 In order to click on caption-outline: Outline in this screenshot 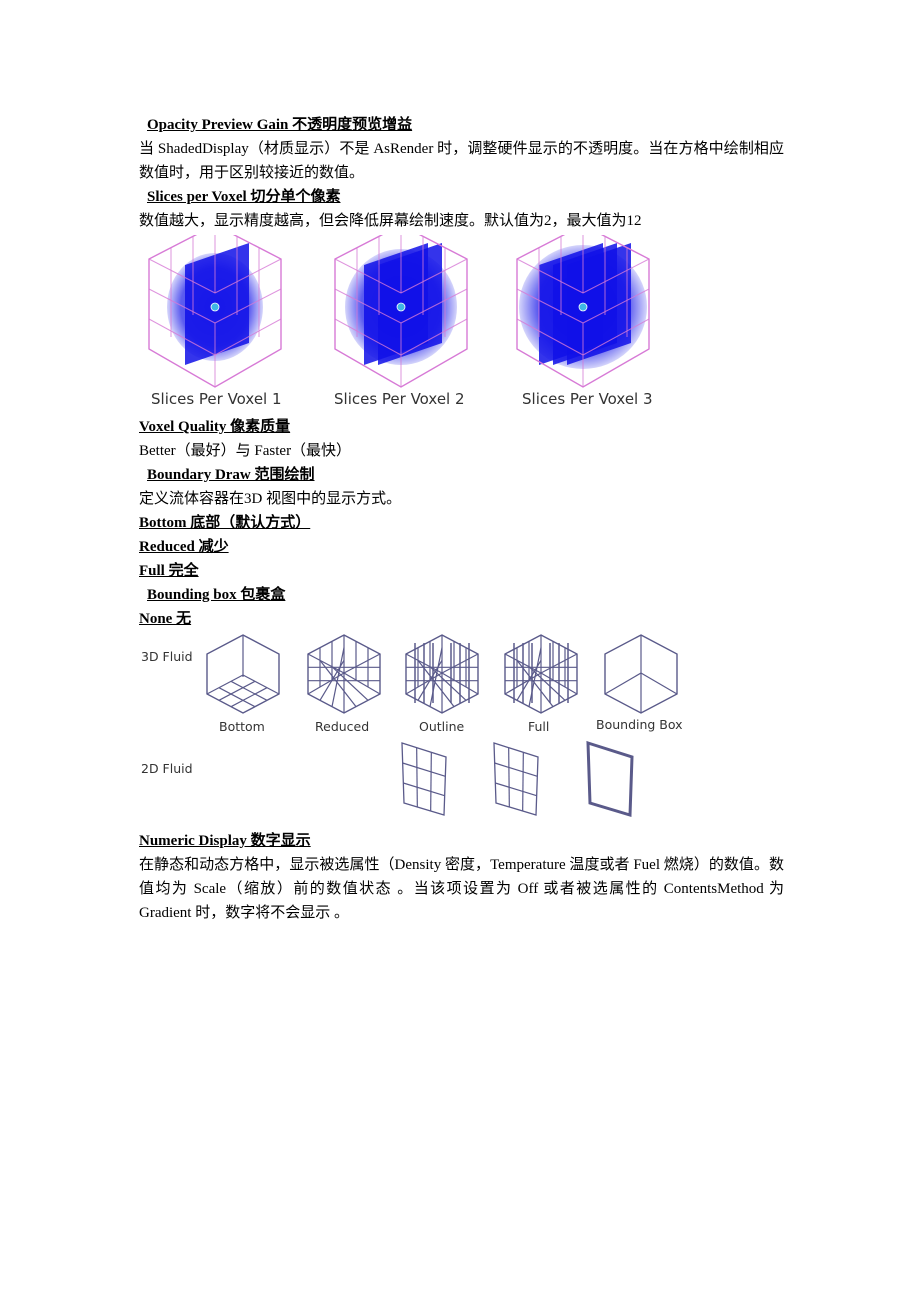, I will do `click(442, 726)`.